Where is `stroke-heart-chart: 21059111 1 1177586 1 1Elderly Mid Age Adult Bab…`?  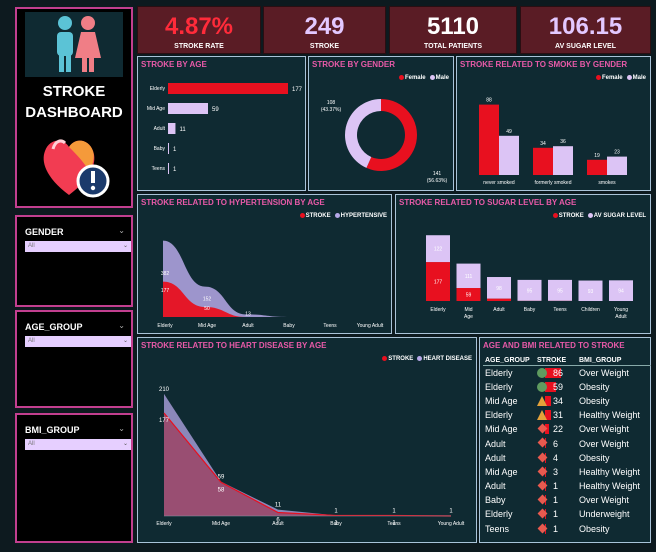
stroke-heart-chart: 21059111 1 1177586 1 1Elderly Mid Age Adult Bab… is located at coordinates (310, 457).